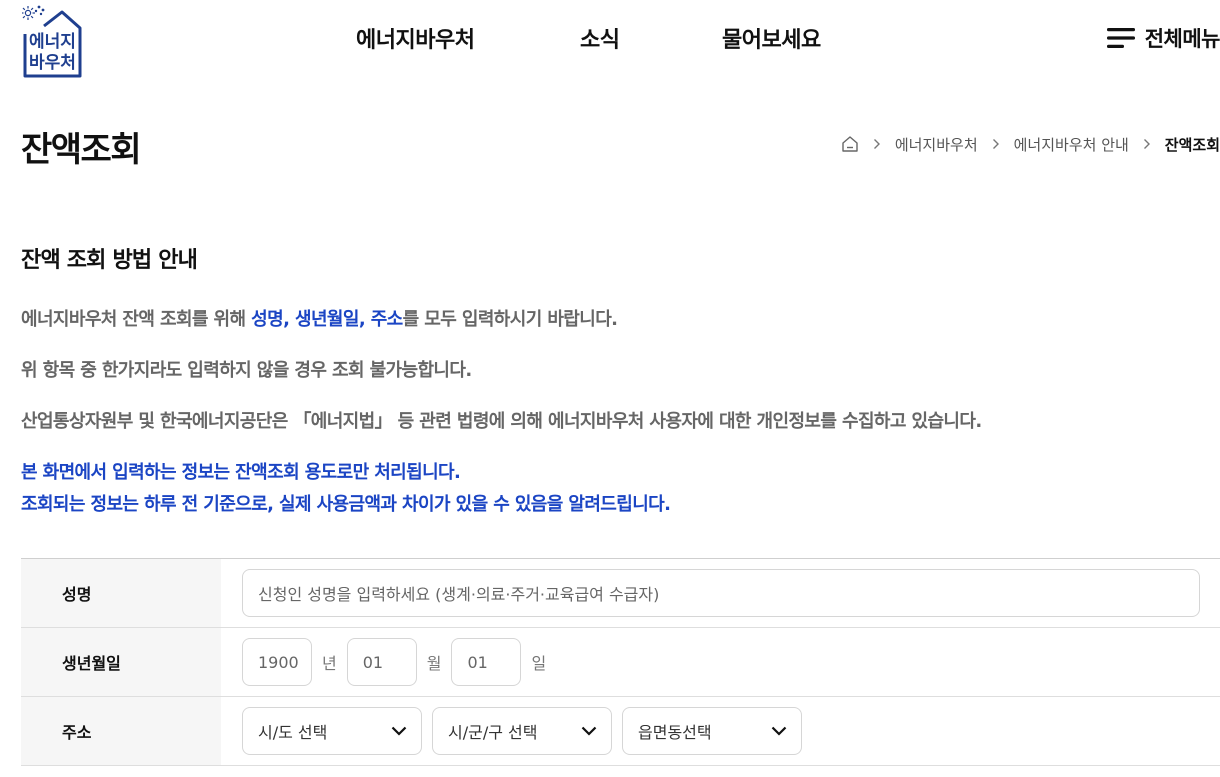  I want to click on global-nav: 에너지바우처 소식 물어보세요, so click(610, 38).